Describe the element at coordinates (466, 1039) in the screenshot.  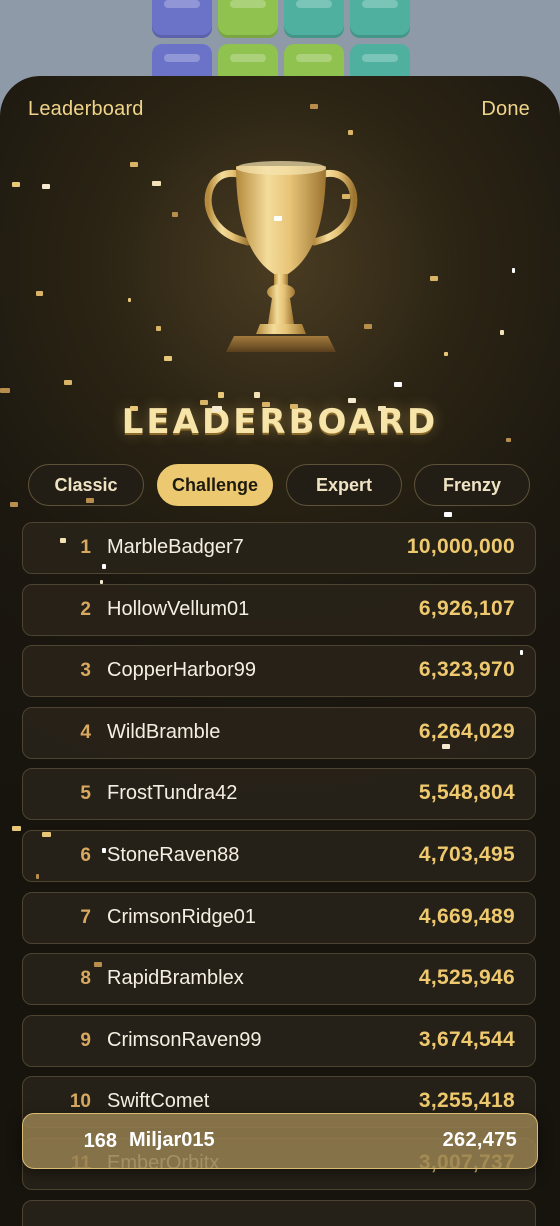
I see `row-score: 3,674,544` at that location.